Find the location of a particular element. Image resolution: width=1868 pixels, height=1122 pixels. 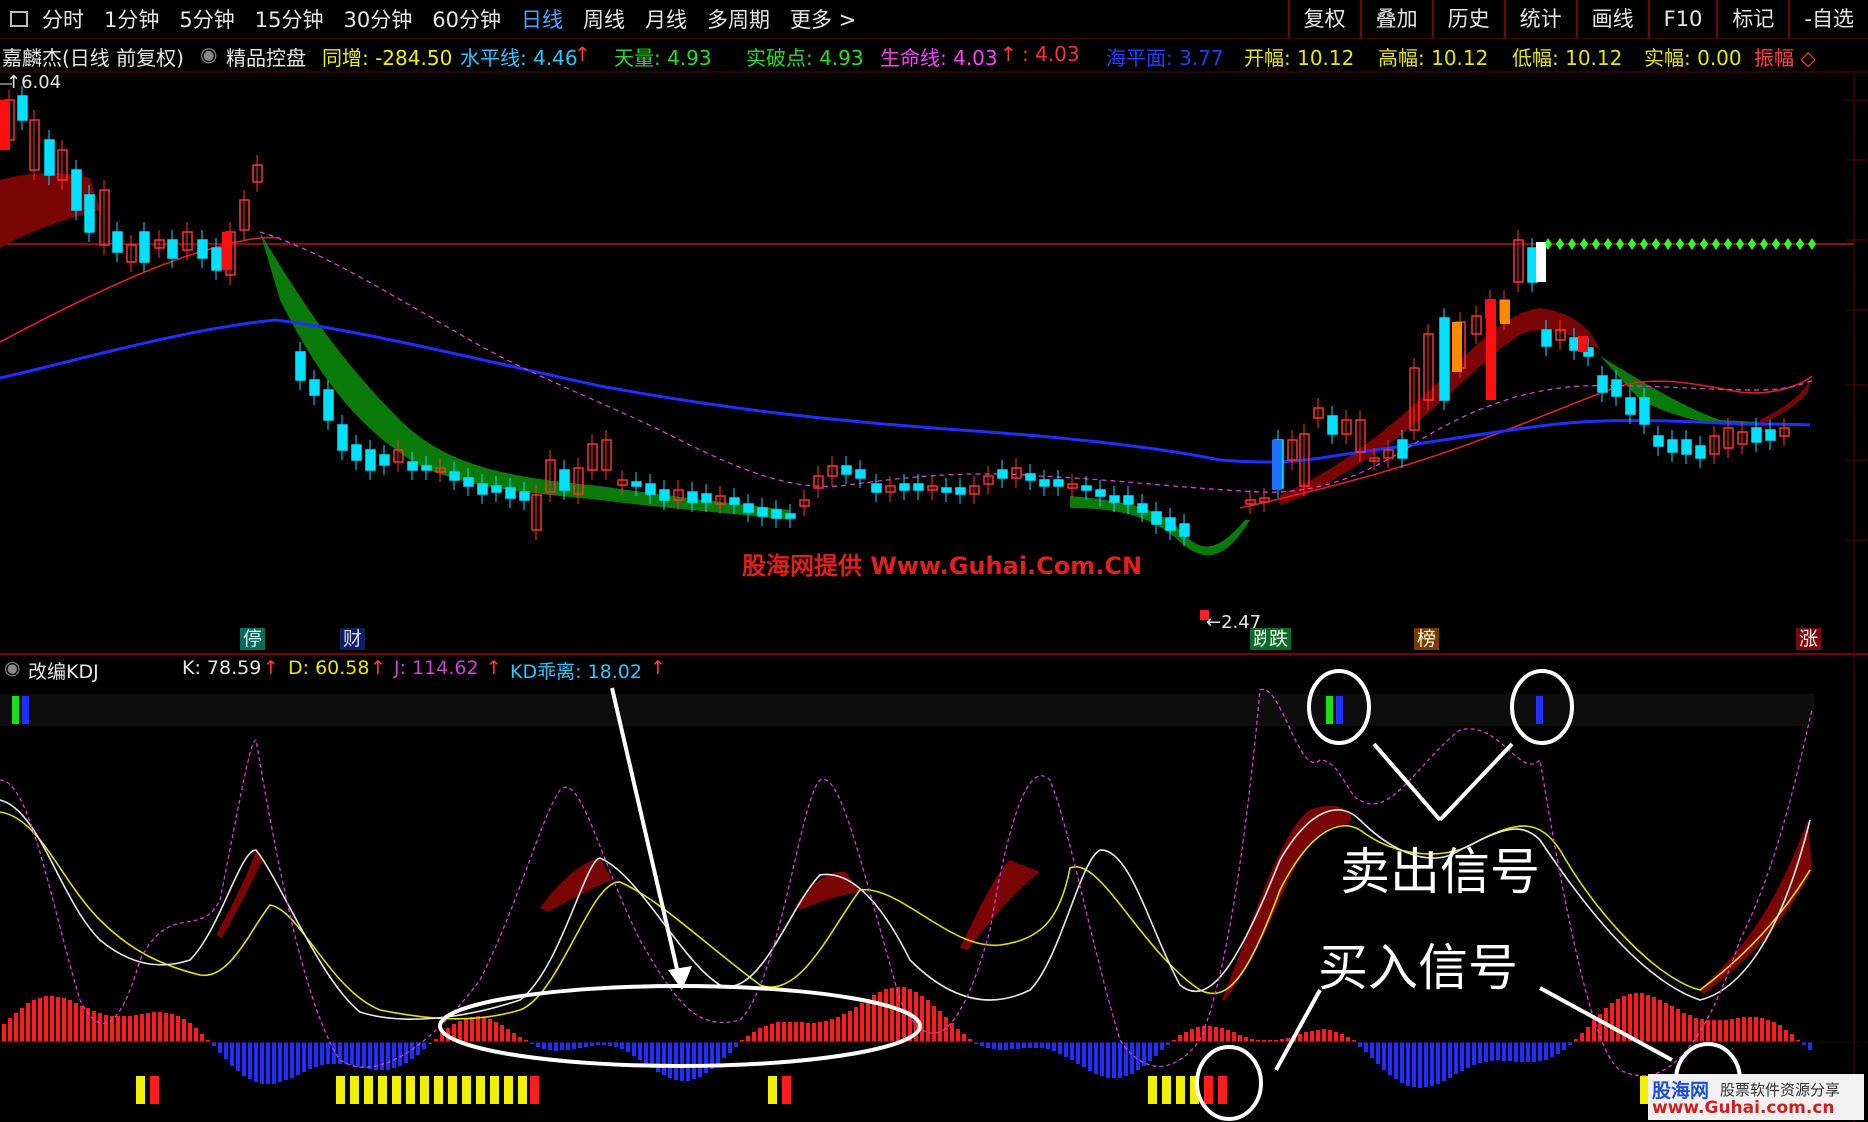

kdj-histogram is located at coordinates (907, 1045).